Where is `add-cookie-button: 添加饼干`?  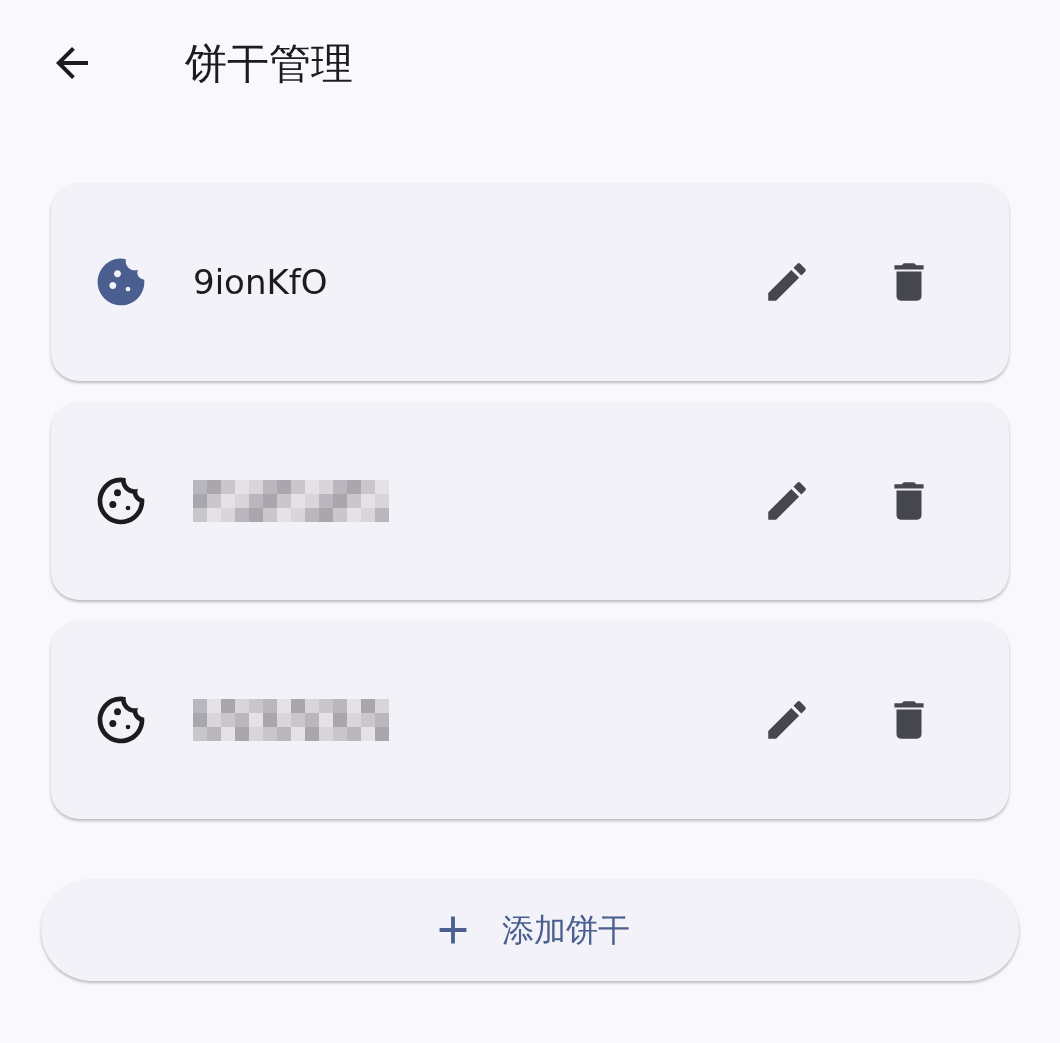
add-cookie-button: 添加饼干 is located at coordinates (530, 930).